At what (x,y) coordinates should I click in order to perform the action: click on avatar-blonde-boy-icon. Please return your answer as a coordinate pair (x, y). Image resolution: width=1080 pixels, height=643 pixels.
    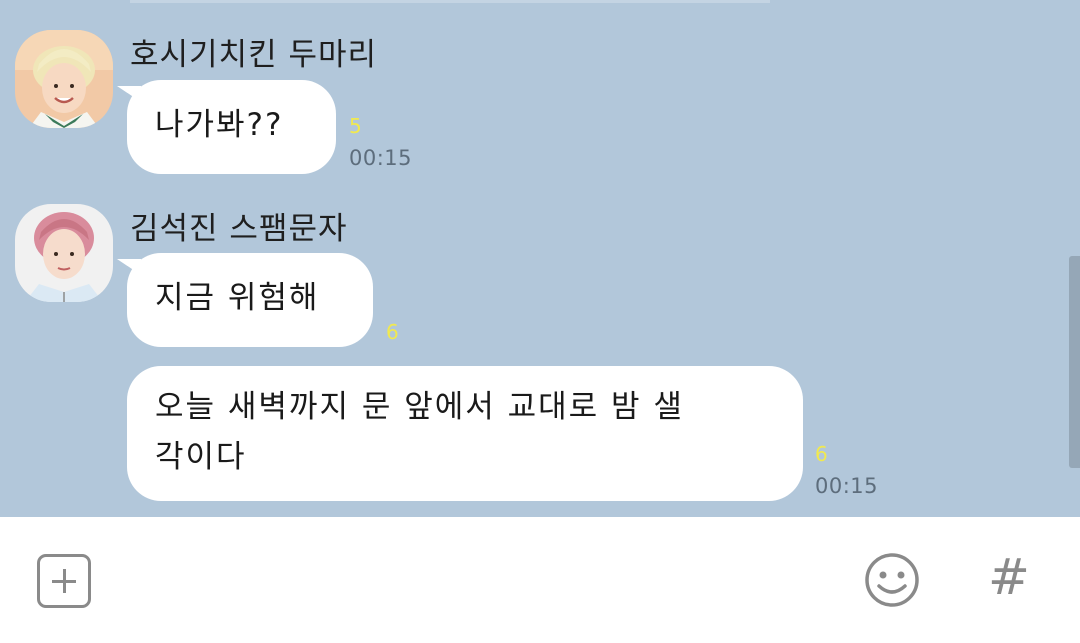
    Looking at the image, I should click on (64, 79).